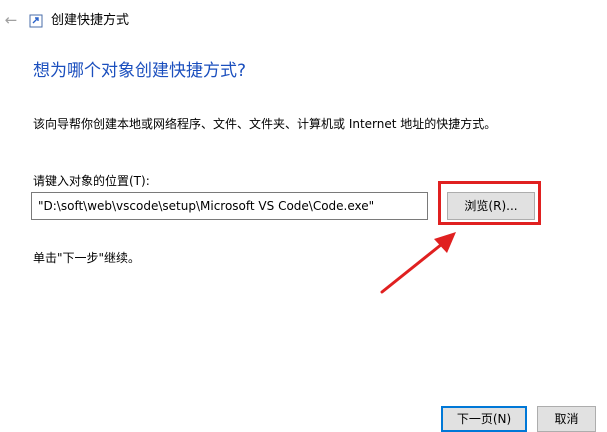 This screenshot has height=432, width=607. Describe the element at coordinates (484, 419) in the screenshot. I see `next-button: 下一页(N)` at that location.